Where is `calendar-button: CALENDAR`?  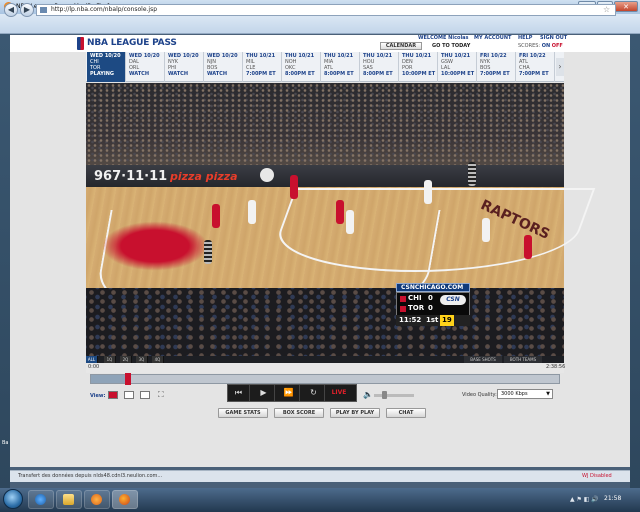
calendar-button: CALENDAR is located at coordinates (401, 46).